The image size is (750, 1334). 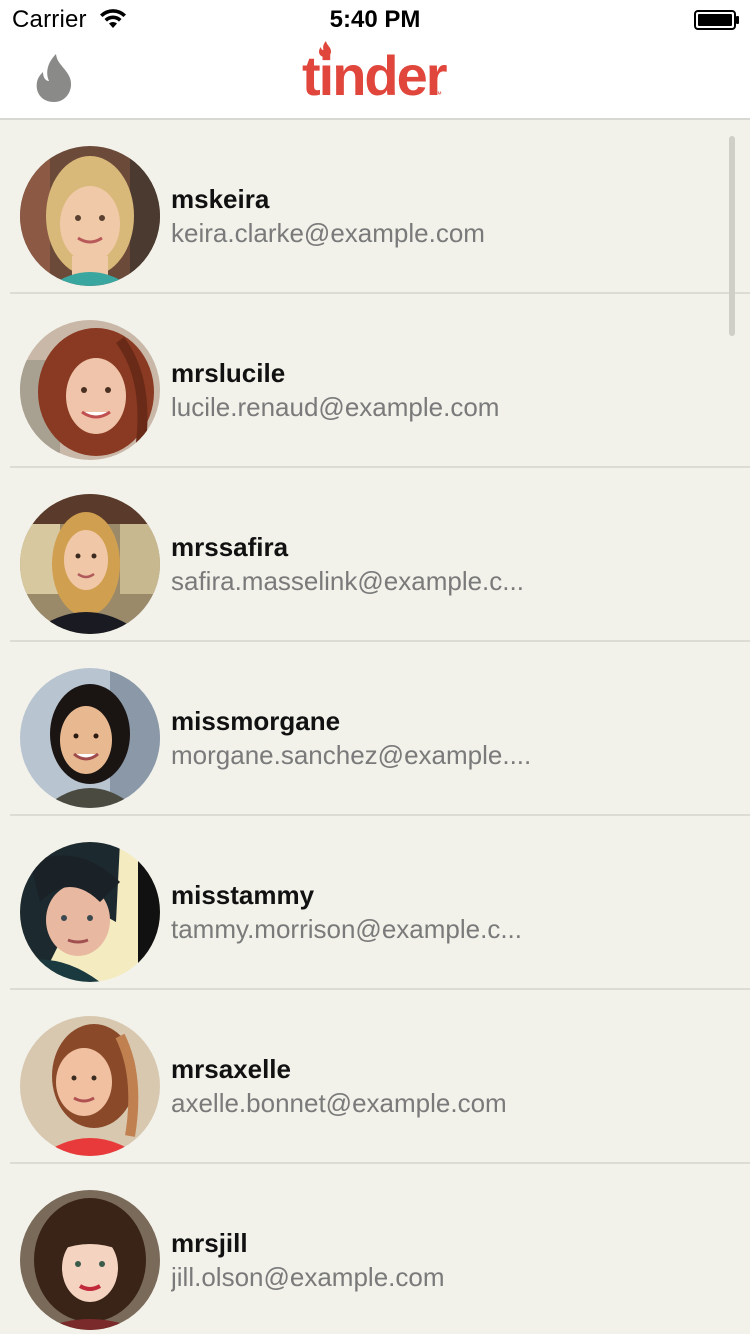 I want to click on nav-bar: tinder ™, so click(x=375, y=80).